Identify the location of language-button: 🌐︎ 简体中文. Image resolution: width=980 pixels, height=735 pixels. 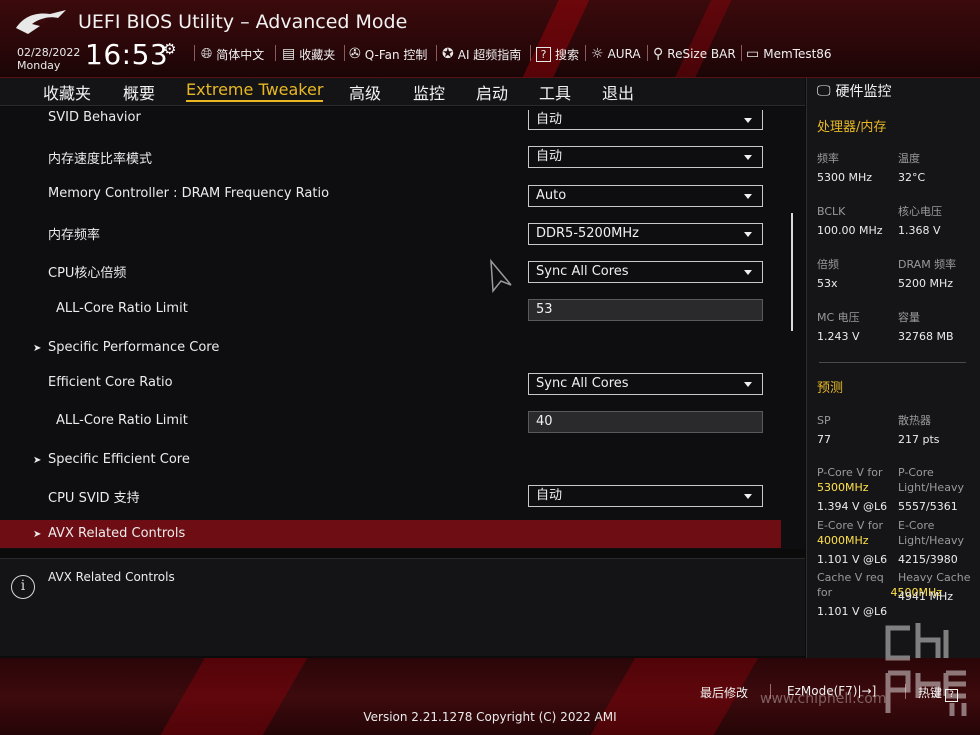
(232, 54).